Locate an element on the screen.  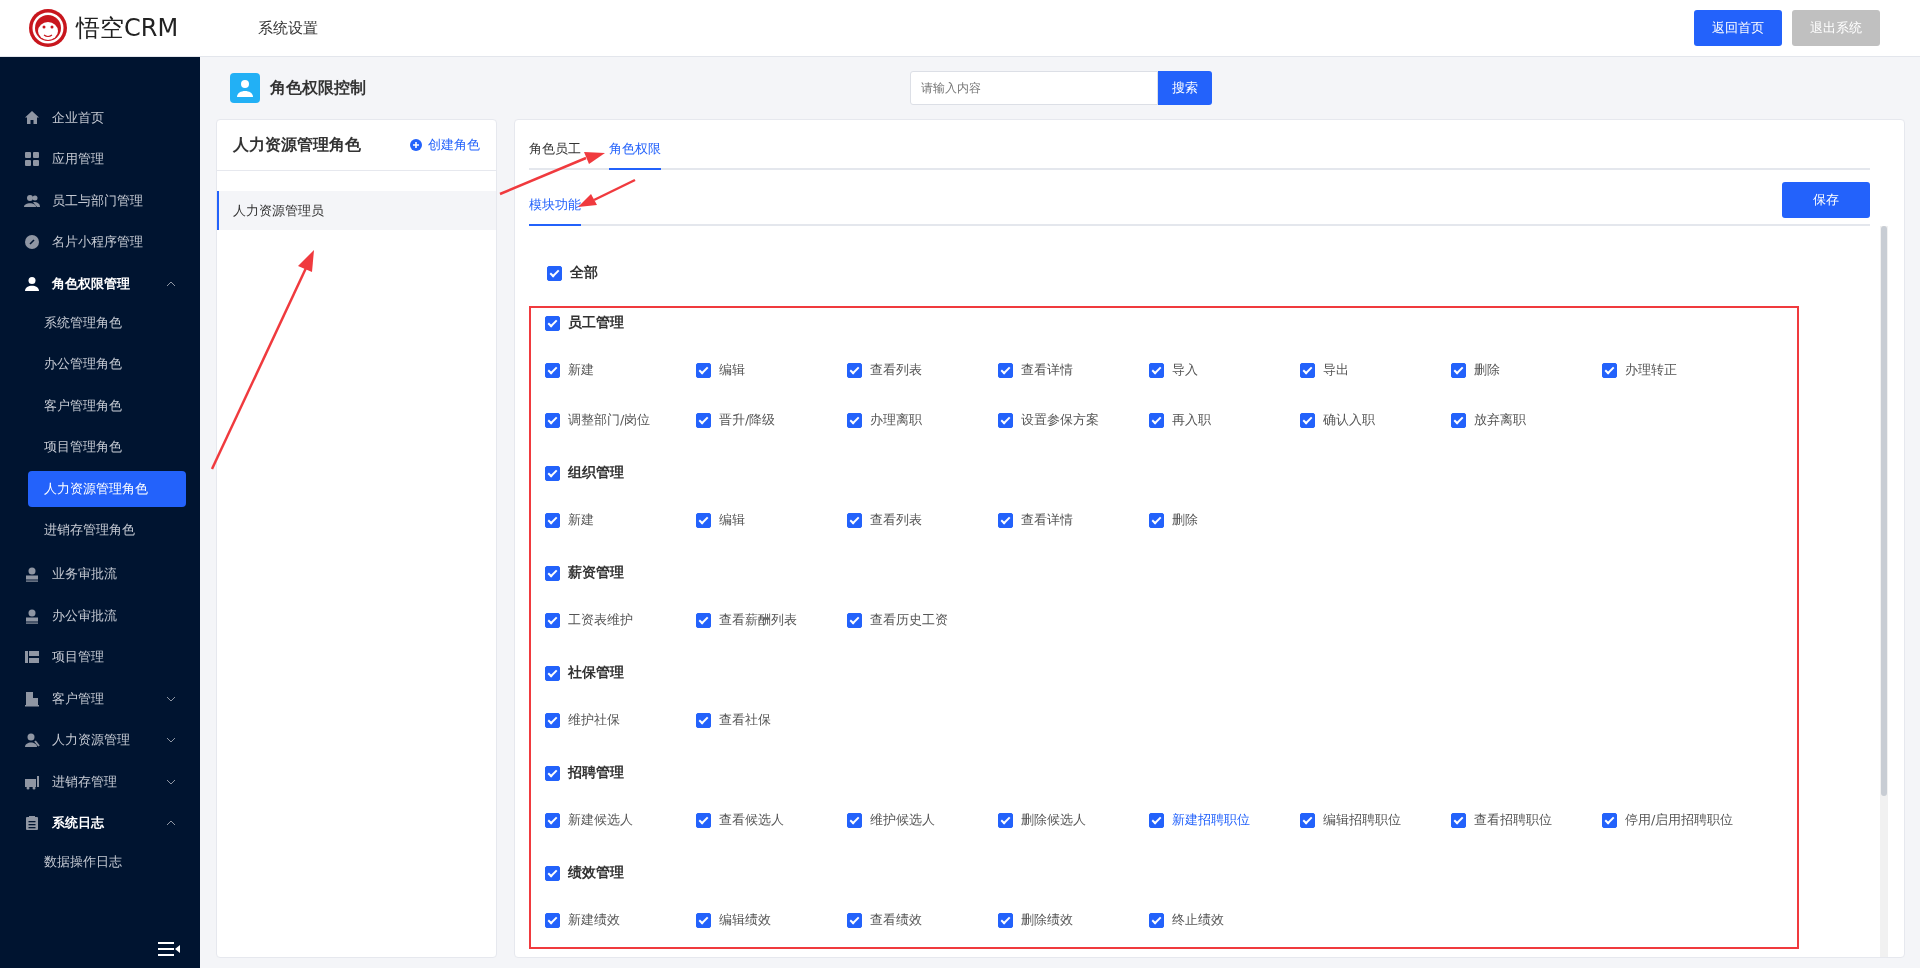
sidebar-item: 员工与部门管理 is located at coordinates (100, 201).